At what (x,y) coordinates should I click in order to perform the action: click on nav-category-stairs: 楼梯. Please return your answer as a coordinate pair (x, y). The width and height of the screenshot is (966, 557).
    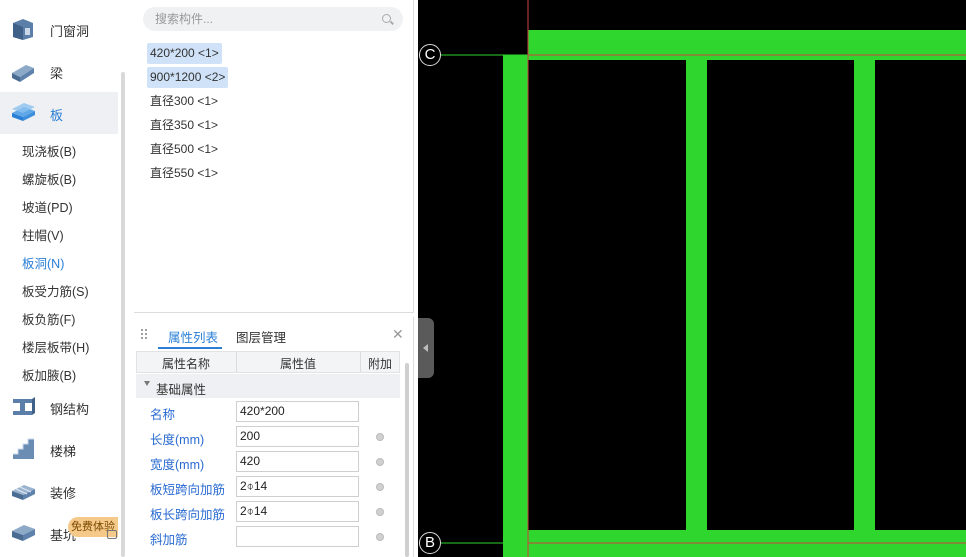
    Looking at the image, I should click on (59, 449).